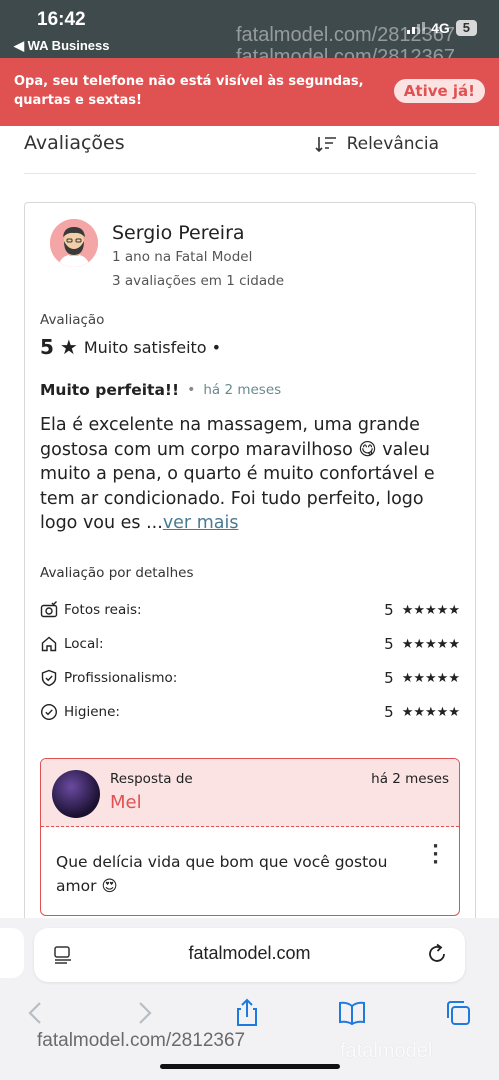 The image size is (499, 1080). What do you see at coordinates (410, 779) in the screenshot?
I see `reply-date: há 2 meses` at bounding box center [410, 779].